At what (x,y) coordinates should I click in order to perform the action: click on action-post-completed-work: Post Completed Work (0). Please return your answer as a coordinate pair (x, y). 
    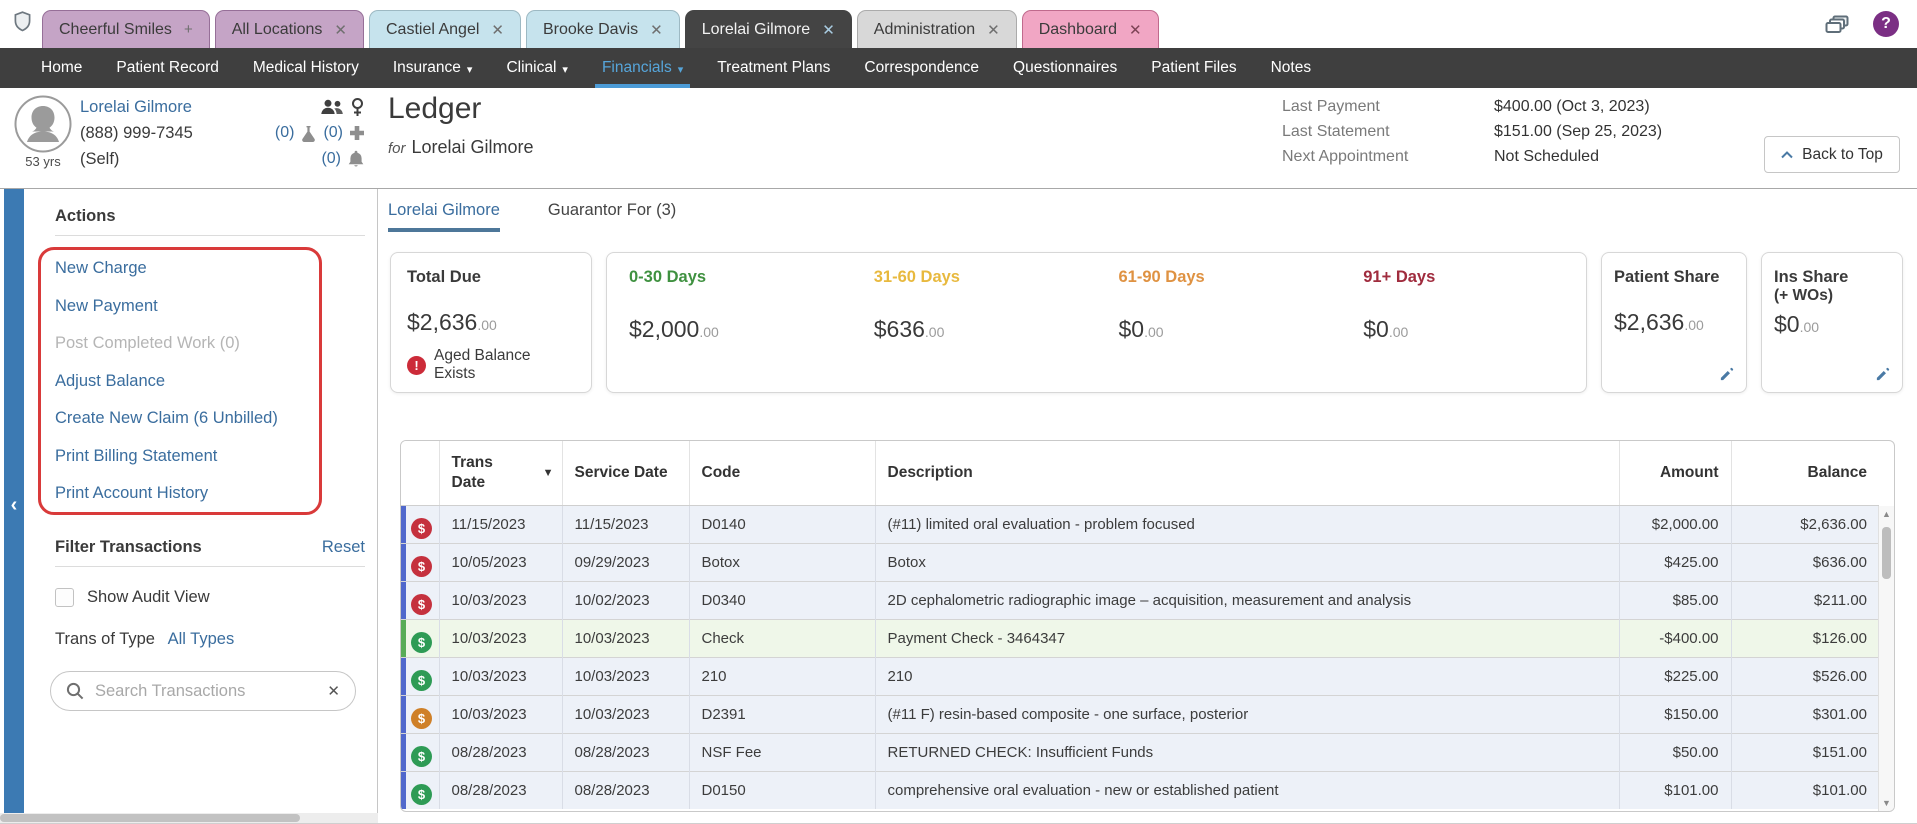
    Looking at the image, I should click on (147, 343).